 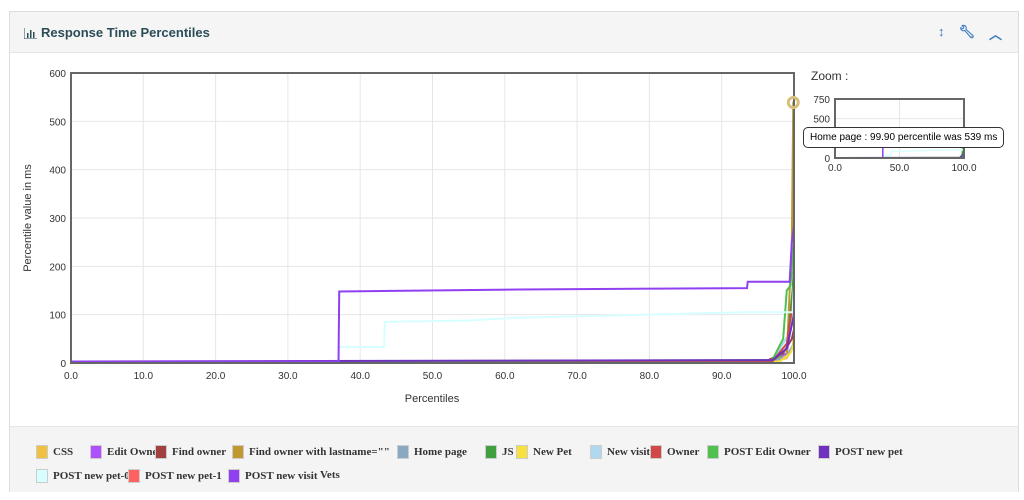 I want to click on zoom-x-tick: 0.0, so click(x=835, y=168).